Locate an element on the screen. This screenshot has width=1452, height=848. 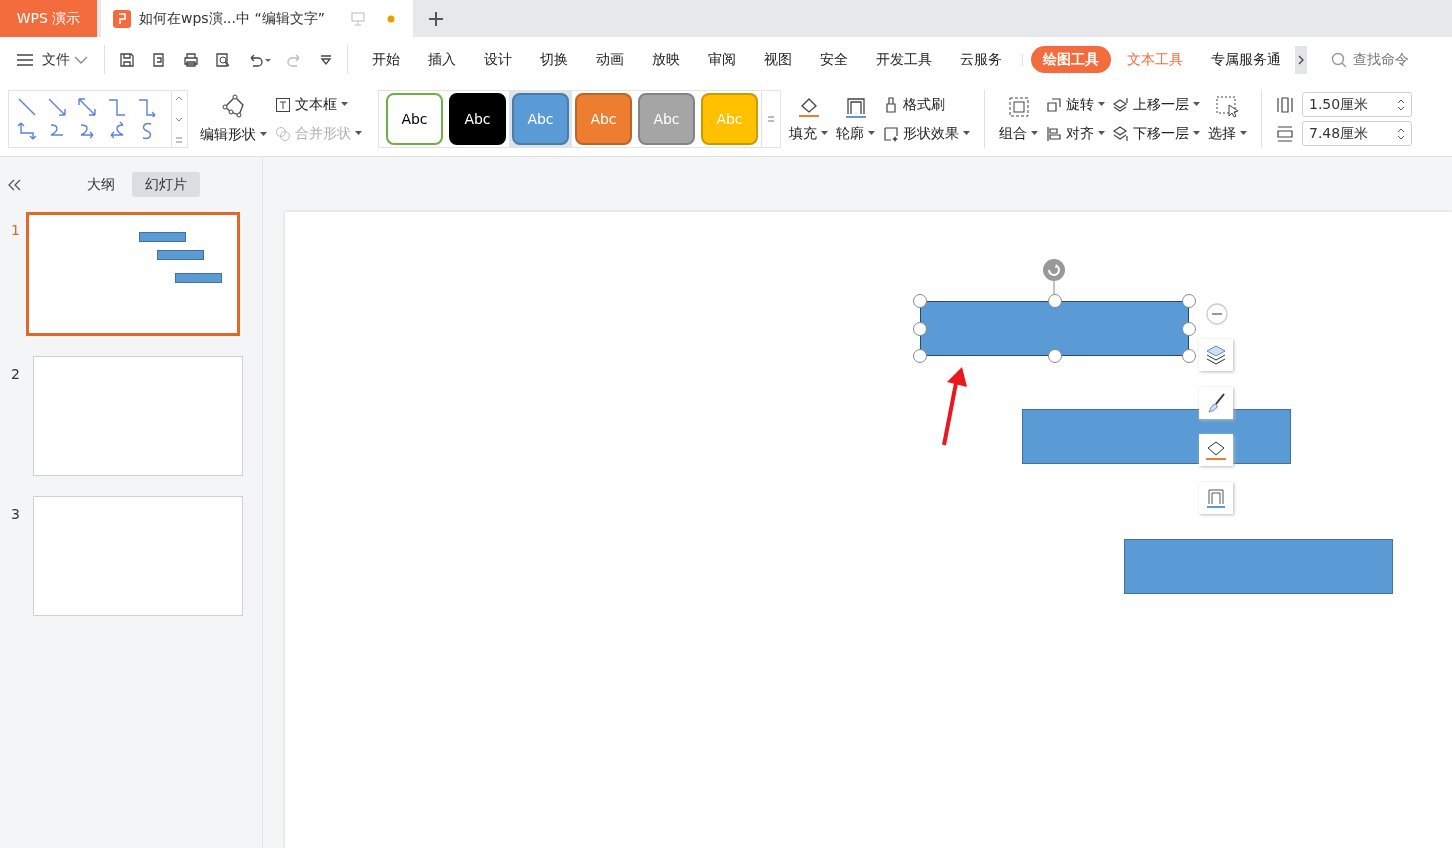
ribbon-tab: 动画 is located at coordinates (610, 59).